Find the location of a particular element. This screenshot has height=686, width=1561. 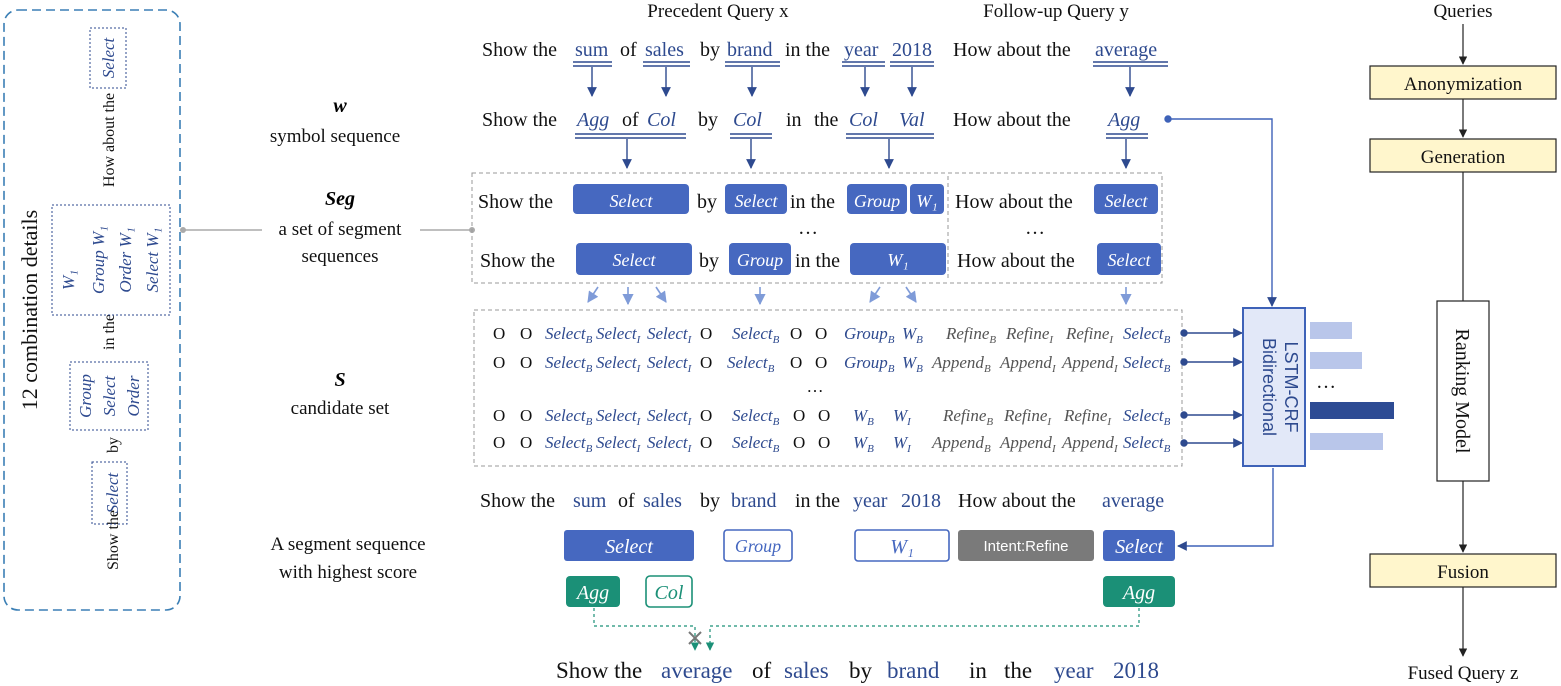

candidate-r3-t7: SelectB is located at coordinates (756, 417).